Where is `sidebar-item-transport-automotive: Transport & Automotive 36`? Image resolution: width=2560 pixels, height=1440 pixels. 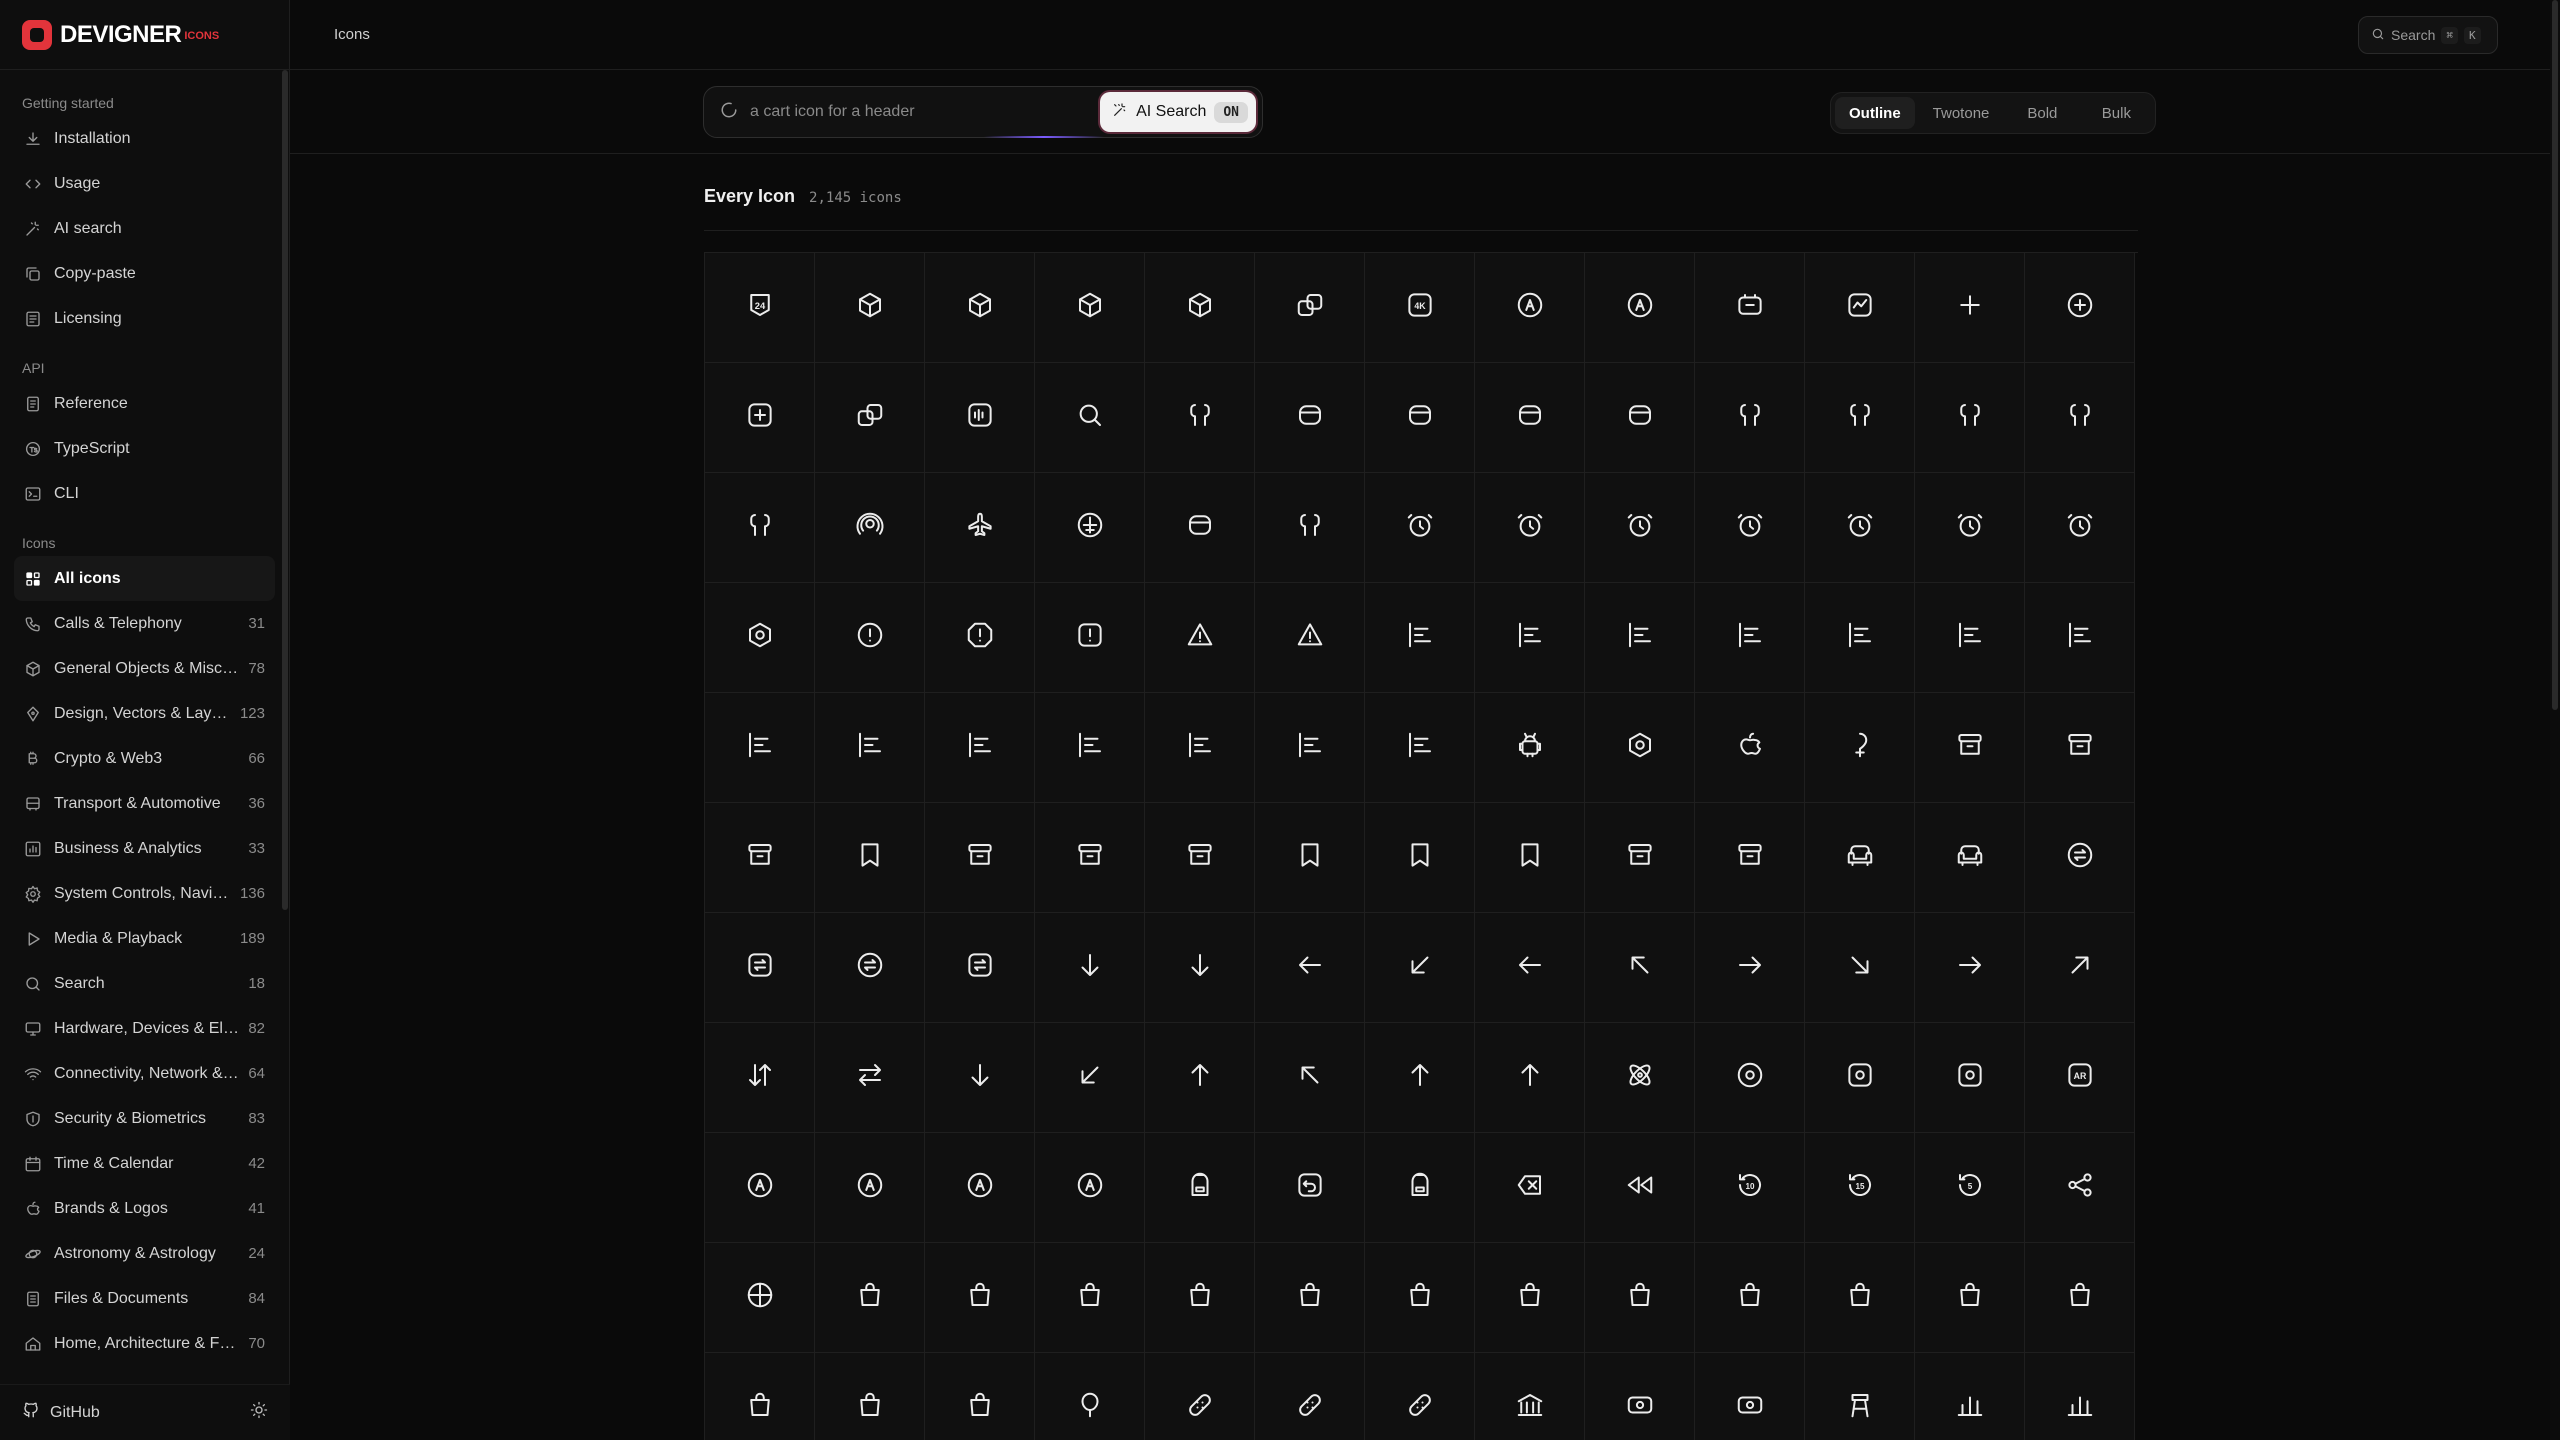
sidebar-item-transport-automotive: Transport & Automotive 36 is located at coordinates (144, 803).